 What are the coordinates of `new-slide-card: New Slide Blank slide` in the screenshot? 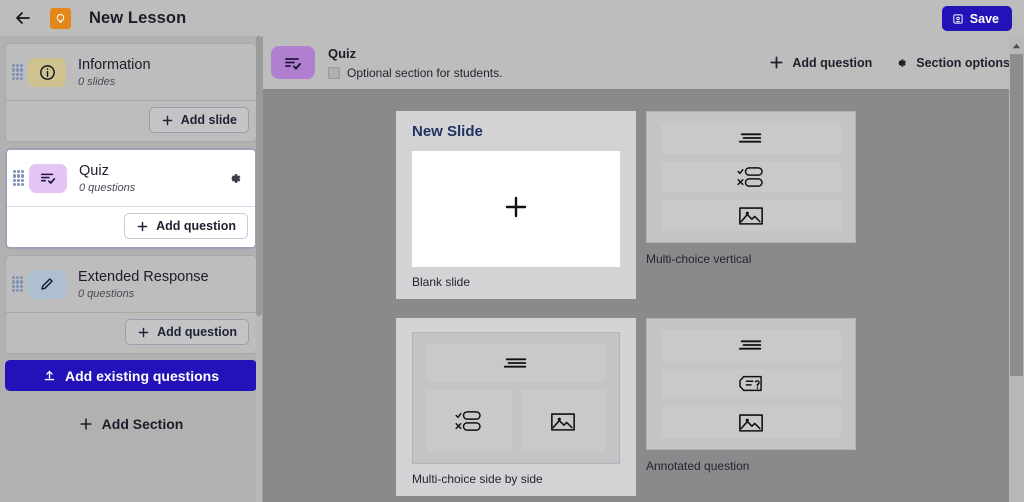 It's located at (516, 205).